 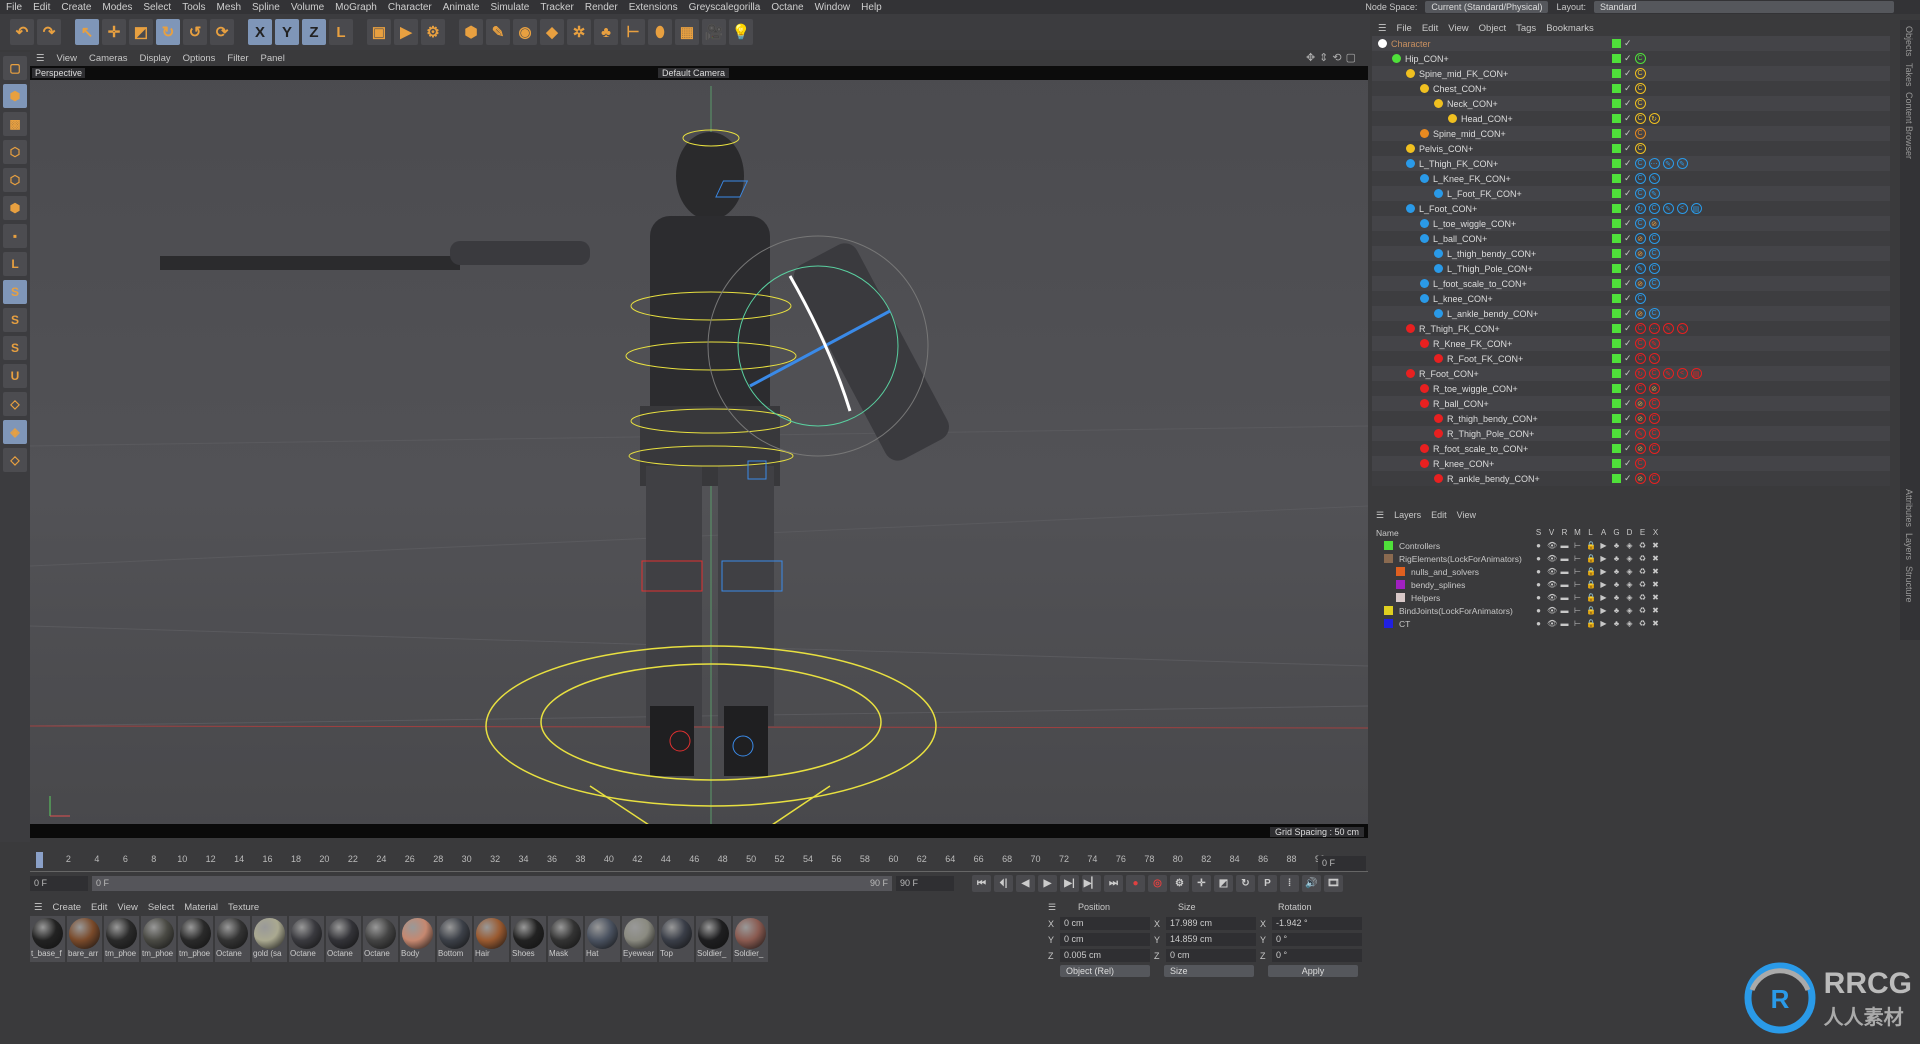 What do you see at coordinates (121, 939) in the screenshot?
I see `material-swatch: tm_phoe` at bounding box center [121, 939].